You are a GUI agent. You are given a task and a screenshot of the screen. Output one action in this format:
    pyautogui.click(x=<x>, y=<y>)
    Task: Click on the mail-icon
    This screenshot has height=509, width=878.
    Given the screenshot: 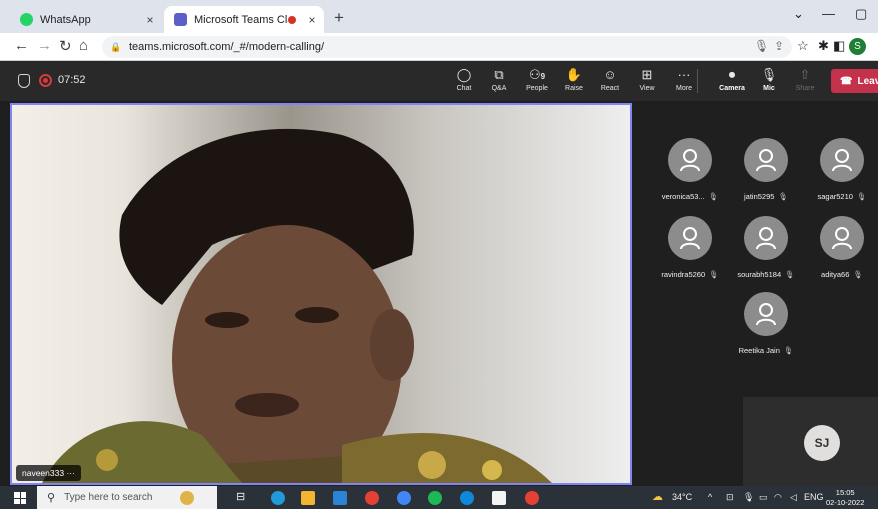 What is the action you would take?
    pyautogui.click(x=340, y=498)
    